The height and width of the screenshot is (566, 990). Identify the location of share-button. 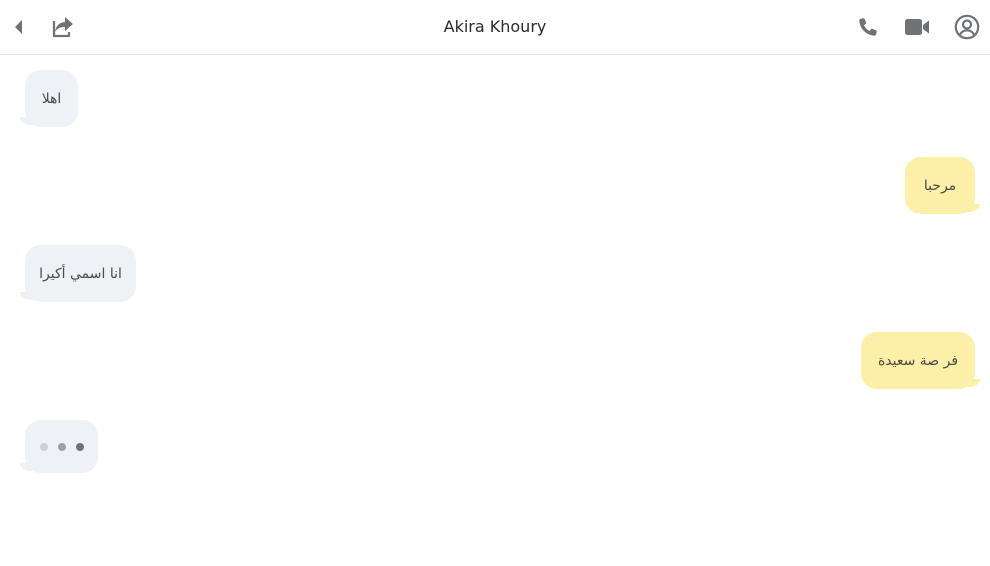
(63, 27).